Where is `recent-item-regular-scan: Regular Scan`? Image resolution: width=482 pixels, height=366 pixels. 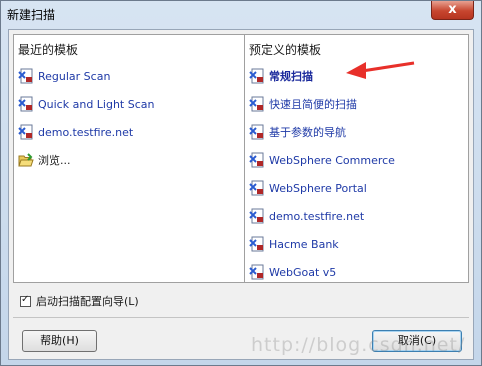 recent-item-regular-scan: Regular Scan is located at coordinates (64, 76).